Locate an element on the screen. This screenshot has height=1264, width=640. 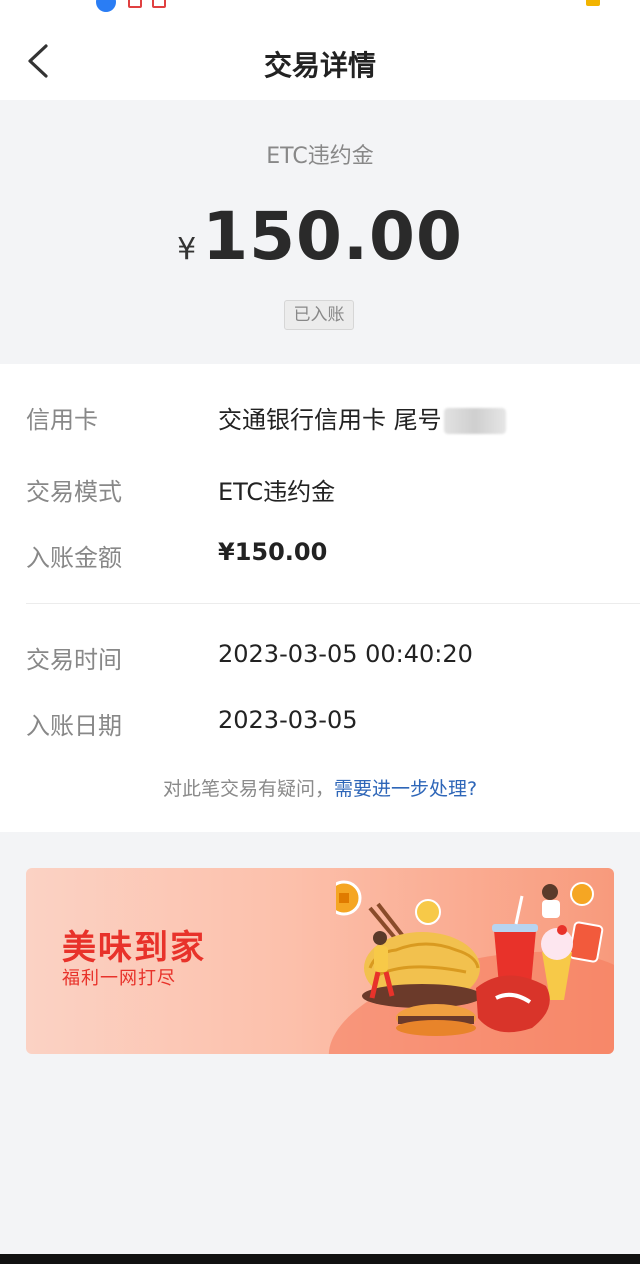
help-text: 对此笔交易有疑问， is located at coordinates (248, 789).